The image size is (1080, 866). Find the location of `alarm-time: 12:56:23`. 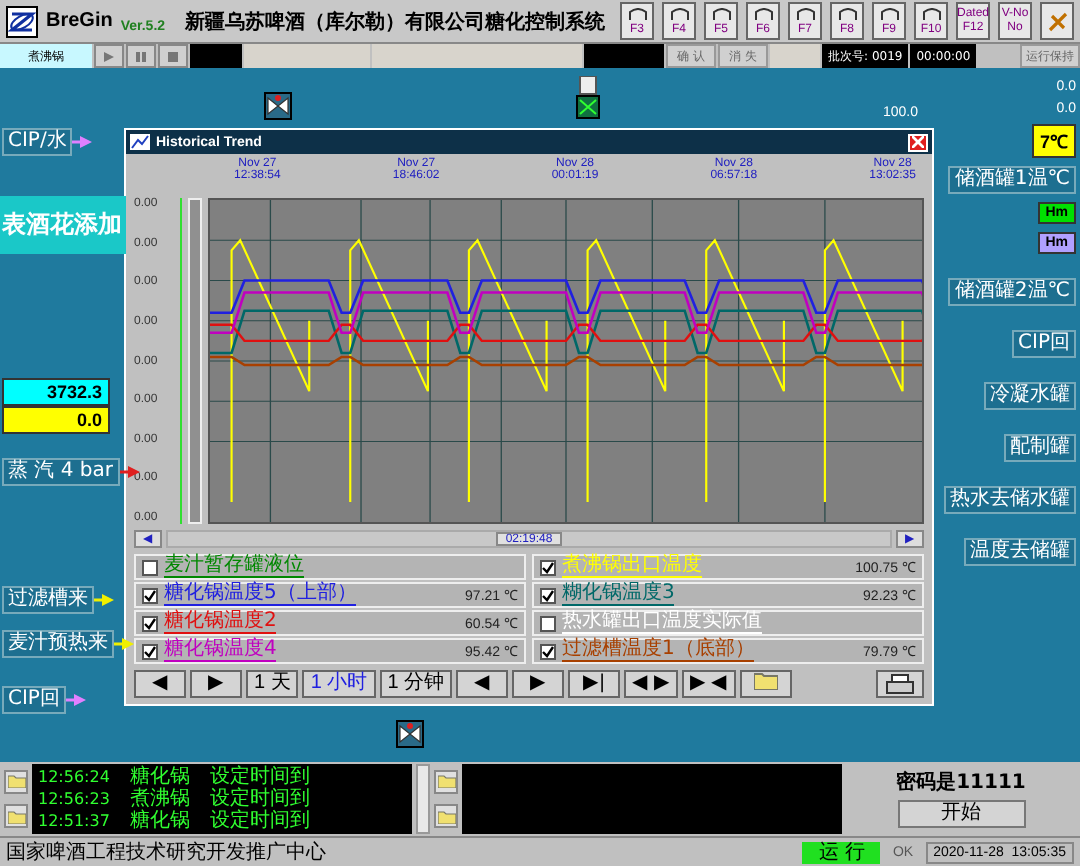

alarm-time: 12:56:23 is located at coordinates (74, 799).